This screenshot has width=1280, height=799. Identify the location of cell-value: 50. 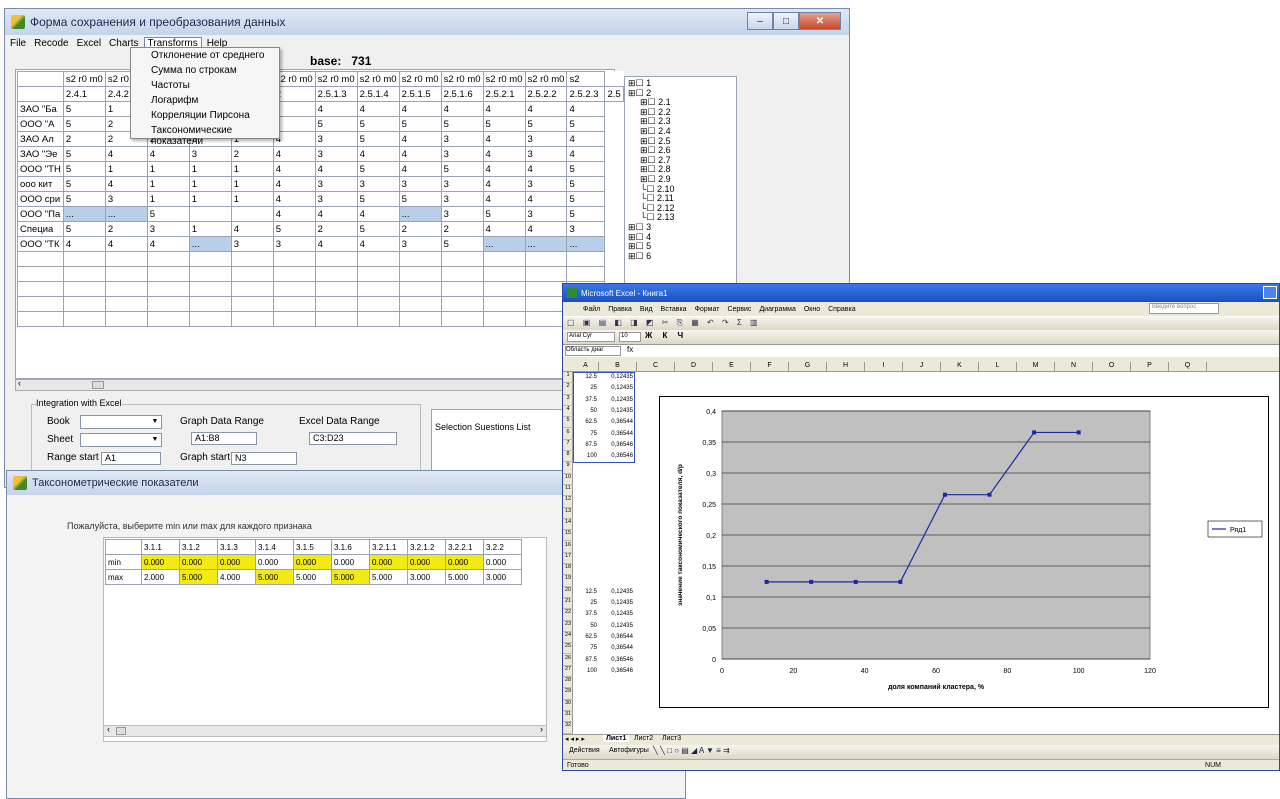
(585, 626).